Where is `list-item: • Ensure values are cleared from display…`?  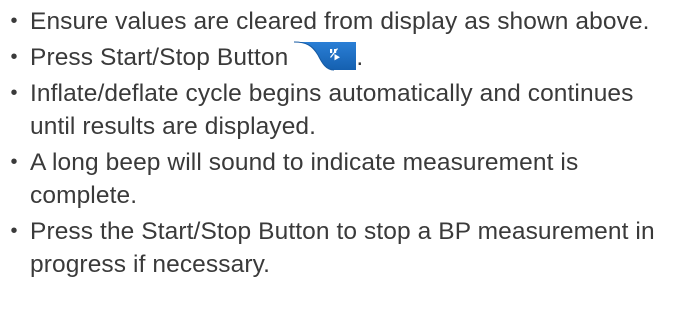 list-item: • Ensure values are cleared from display… is located at coordinates (337, 21).